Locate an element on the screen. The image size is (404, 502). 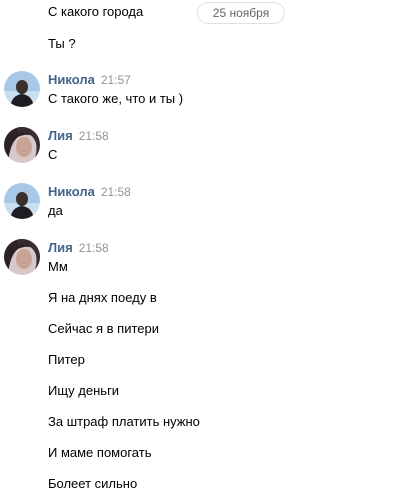
message-text: Я на днях поеду в is located at coordinates (102, 297).